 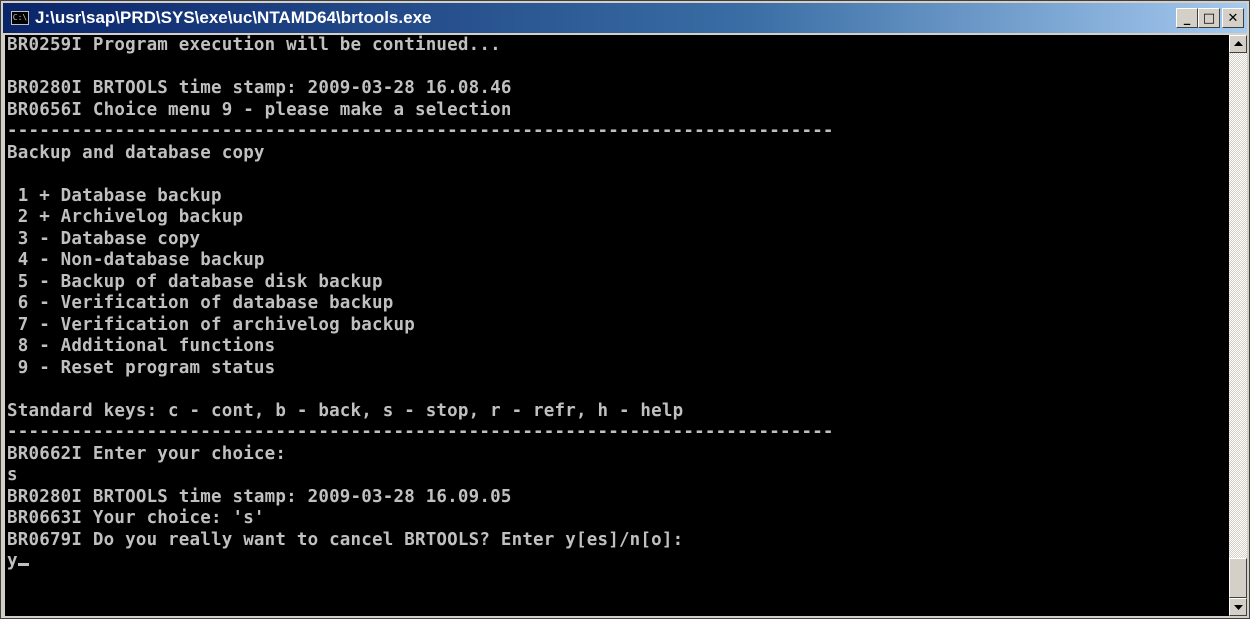 I want to click on scroll-down-button, so click(x=1238, y=607).